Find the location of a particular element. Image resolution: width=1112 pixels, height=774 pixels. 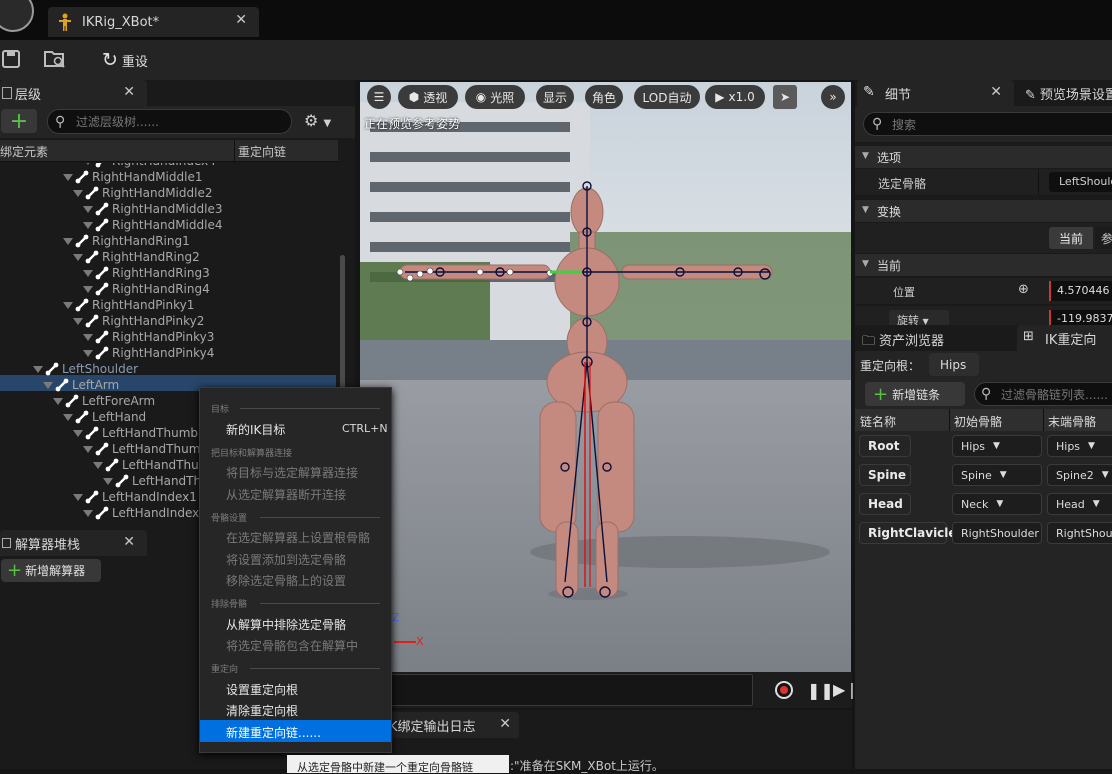

chain-name-field: Root is located at coordinates (885, 446).